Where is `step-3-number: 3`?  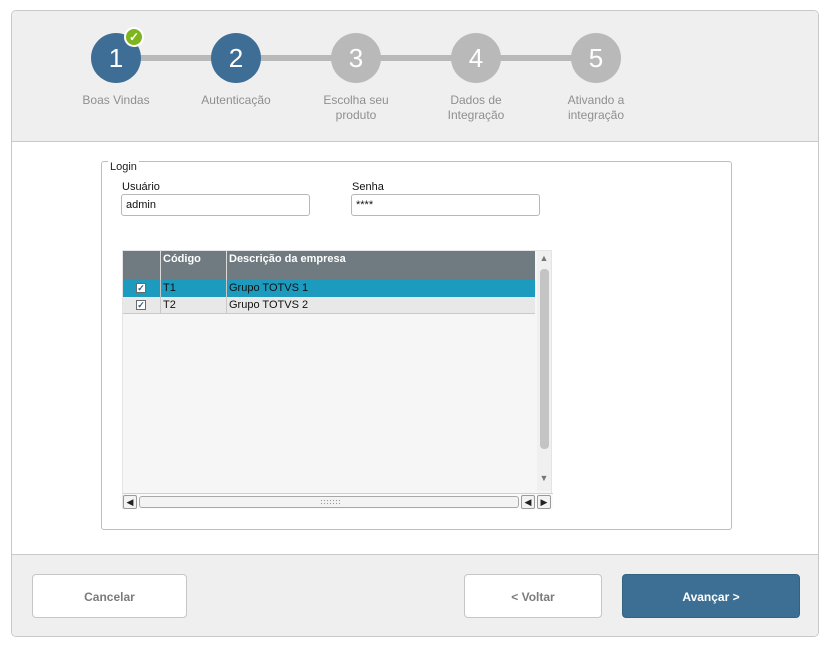
step-3-number: 3 is located at coordinates (356, 58).